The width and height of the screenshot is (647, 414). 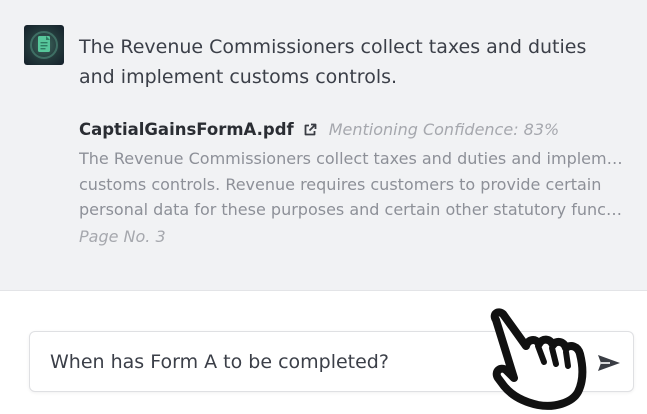 What do you see at coordinates (186, 129) in the screenshot?
I see `source-file-link: CaptialGainsFormA.pdf` at bounding box center [186, 129].